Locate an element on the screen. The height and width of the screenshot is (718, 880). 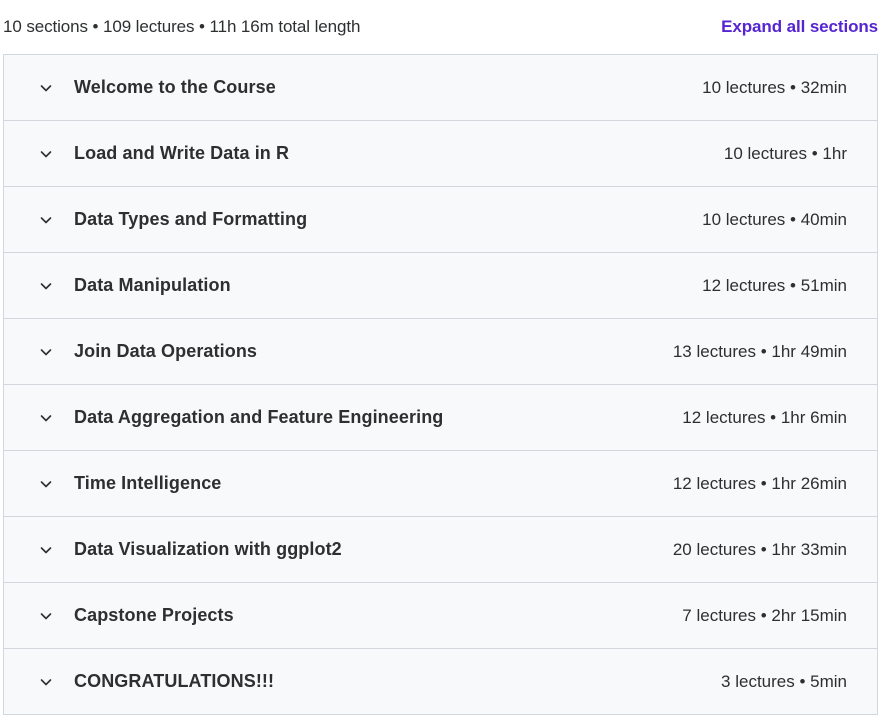
section-meta: 12 lectures • 1hr 26min is located at coordinates (759, 483).